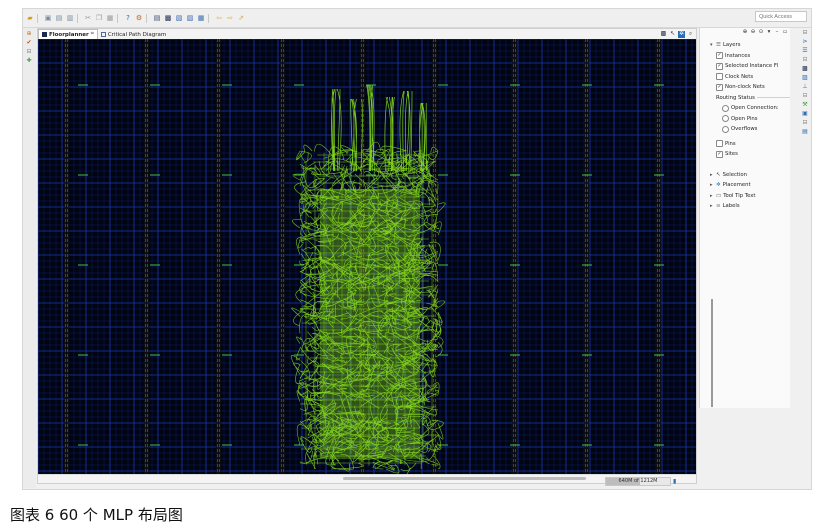  Describe the element at coordinates (744, 118) in the screenshot. I see `option-label: Open Pins` at that location.